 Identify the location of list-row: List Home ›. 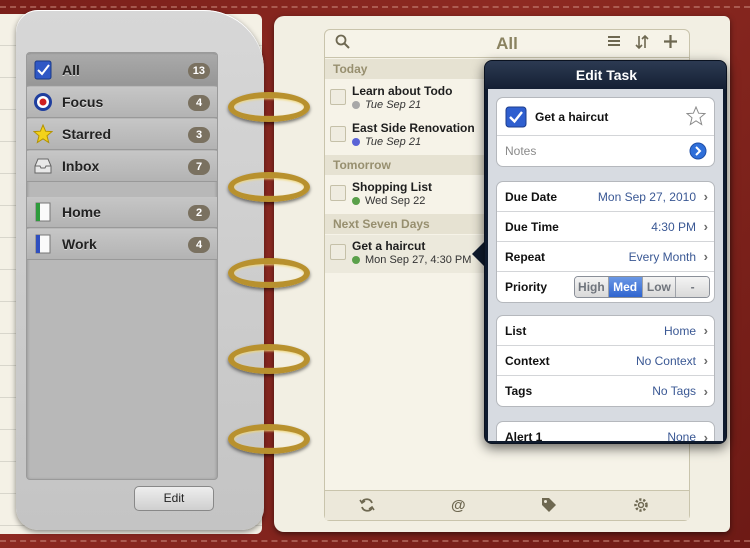
(605, 331).